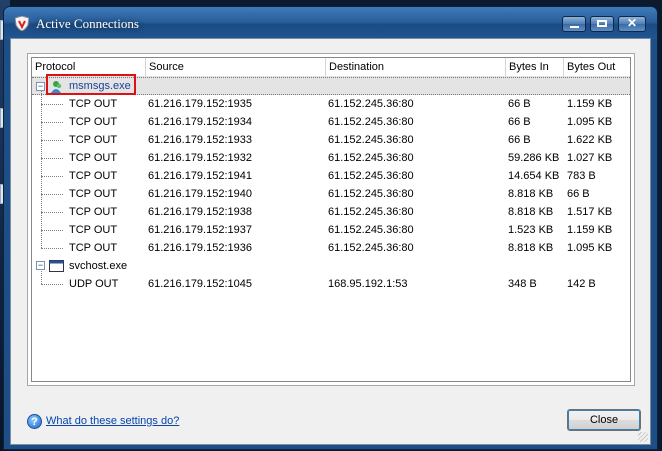 Image resolution: width=662 pixels, height=451 pixels. Describe the element at coordinates (200, 122) in the screenshot. I see `cell-source: 61.216.179.152:1934` at that location.